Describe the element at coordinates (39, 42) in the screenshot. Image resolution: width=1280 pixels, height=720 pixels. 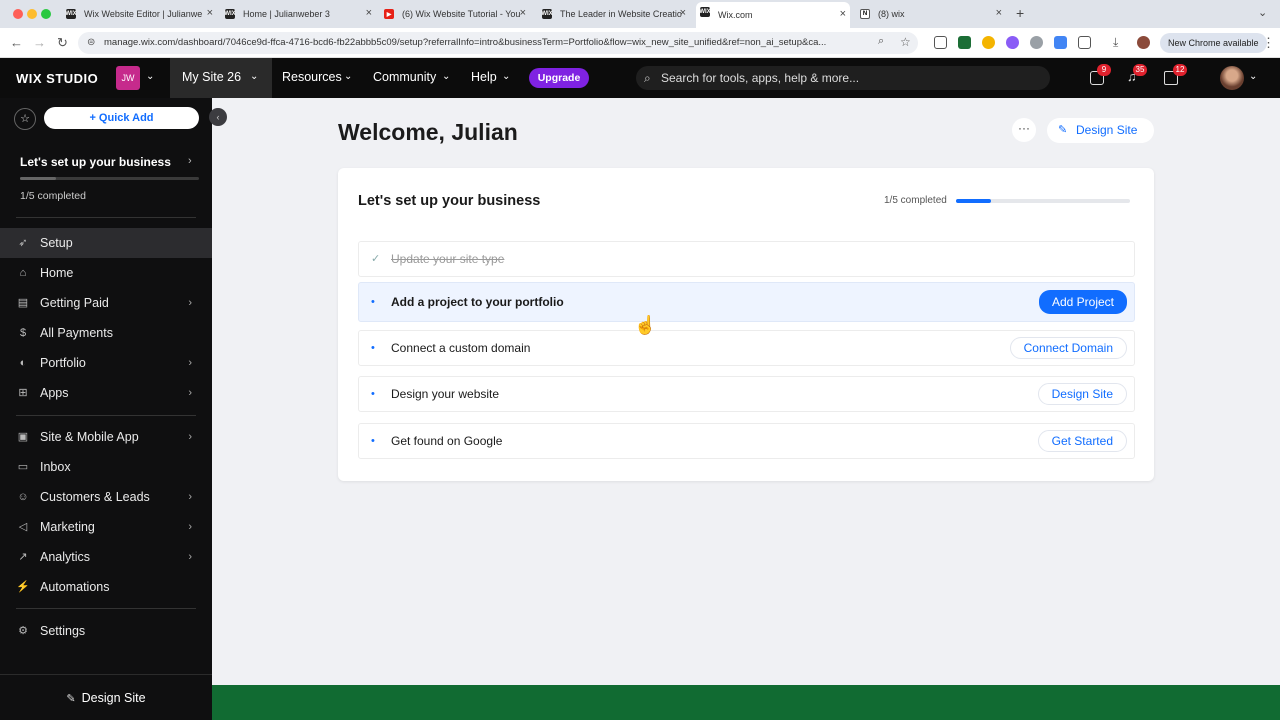
I see `forward-arrow-icon: →` at that location.